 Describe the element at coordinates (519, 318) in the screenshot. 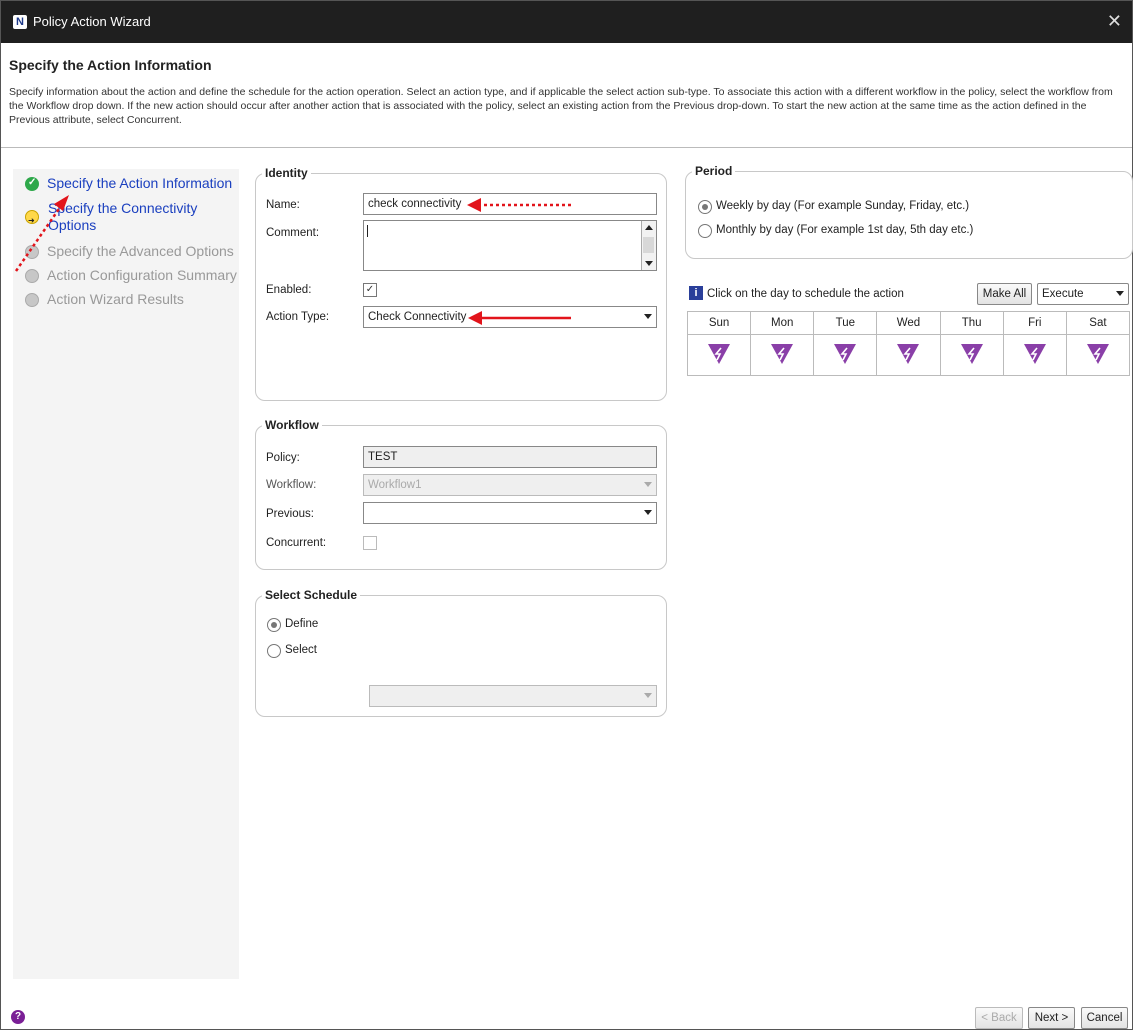

I see `action-type-annotation-arrow` at that location.